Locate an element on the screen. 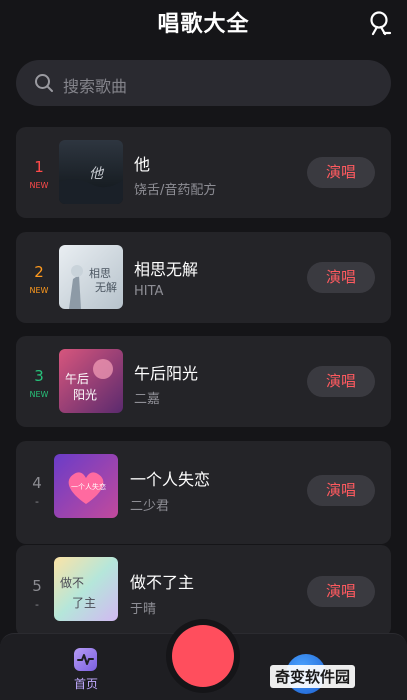  album-cover: 相思 无解 is located at coordinates (91, 277).